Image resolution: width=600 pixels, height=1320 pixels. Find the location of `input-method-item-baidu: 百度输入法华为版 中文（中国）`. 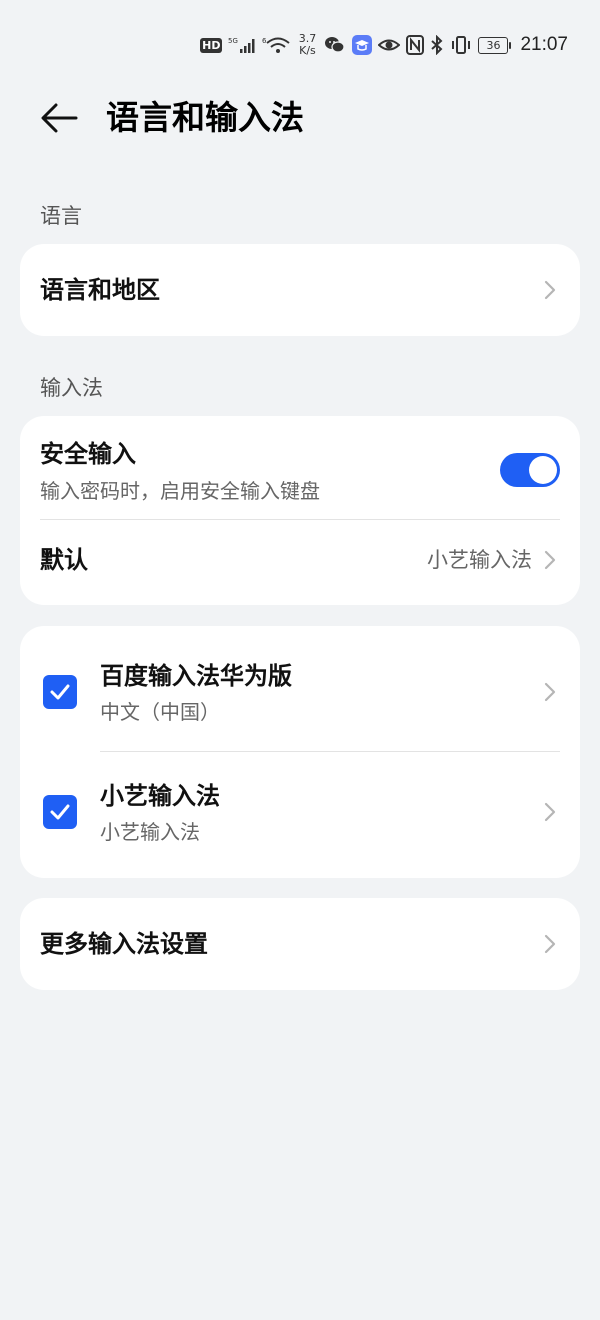

input-method-item-baidu: 百度输入法华为版 中文（中国） is located at coordinates (300, 688).